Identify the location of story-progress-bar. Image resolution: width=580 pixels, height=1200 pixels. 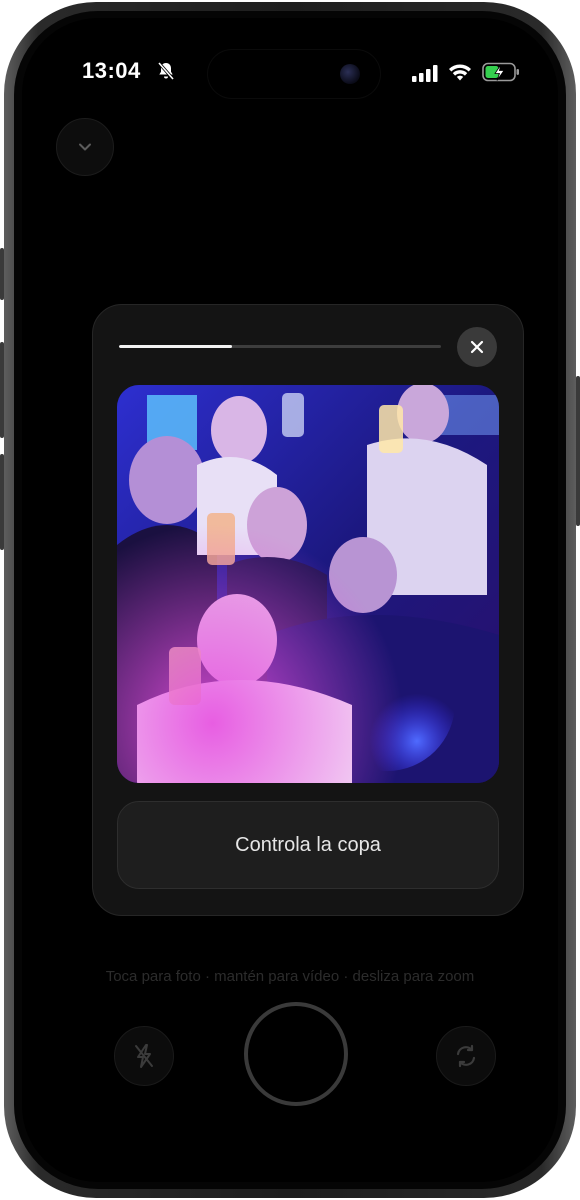
(280, 346).